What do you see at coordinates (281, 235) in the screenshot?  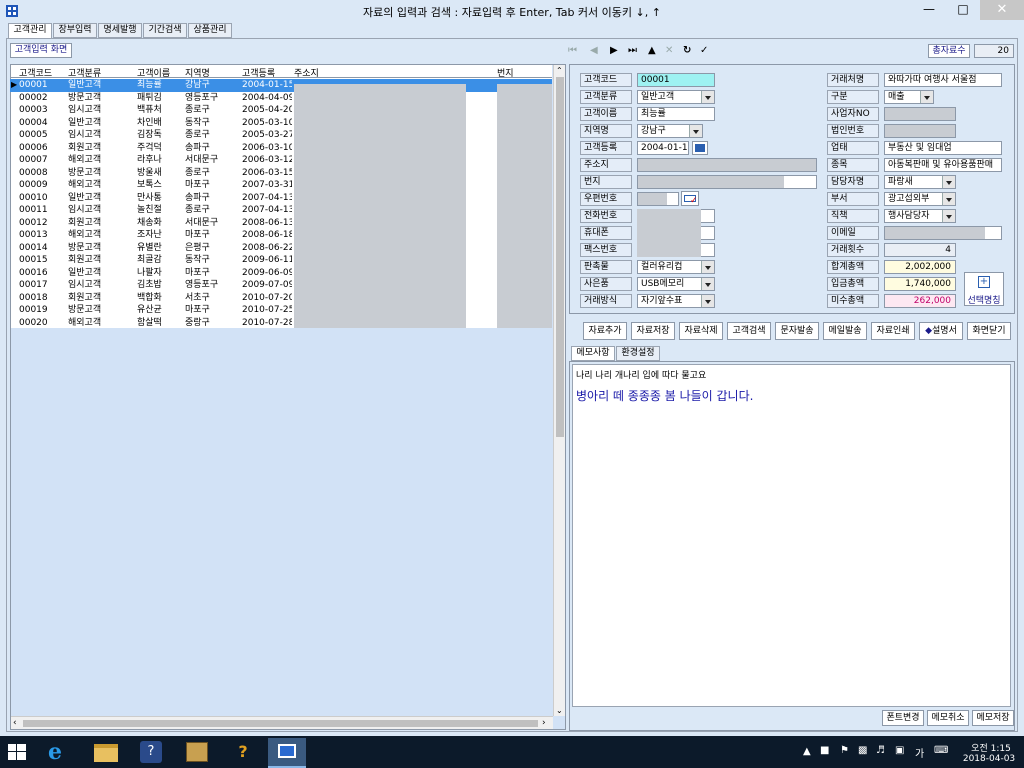 I see `table-row: 00013 해외고객 조자난 마포구 2008-06-18` at bounding box center [281, 235].